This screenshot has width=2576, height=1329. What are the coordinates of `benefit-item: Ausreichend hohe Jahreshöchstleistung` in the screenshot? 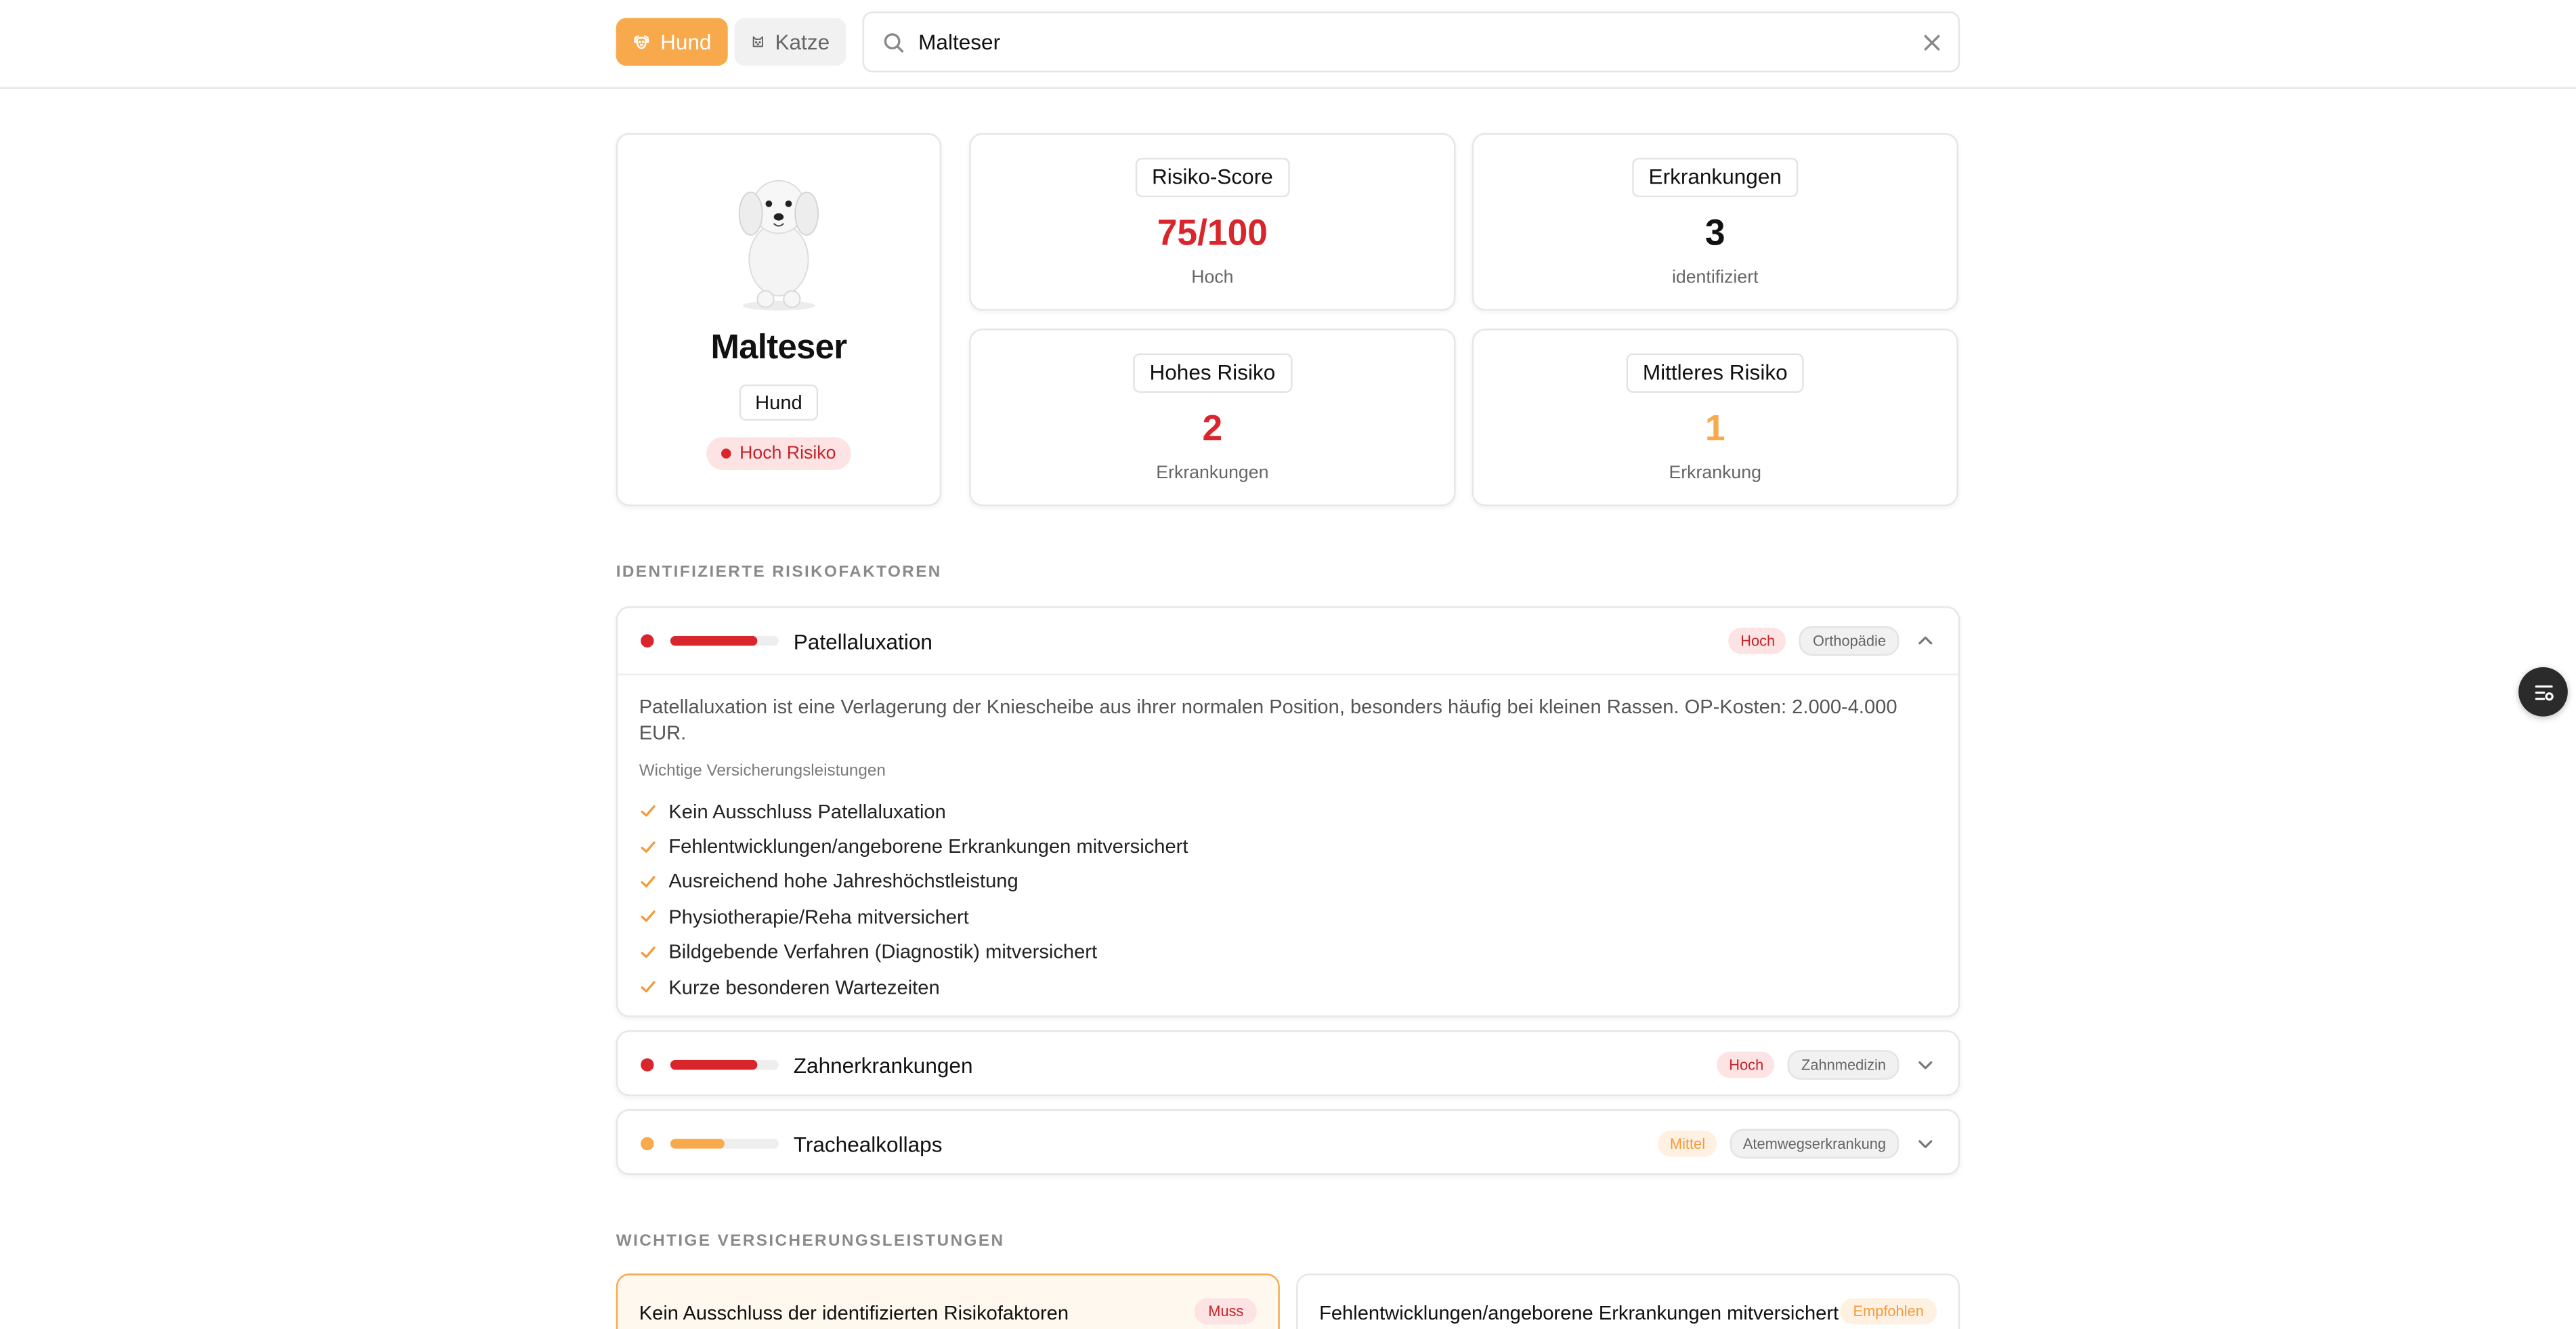 It's located at (913, 882).